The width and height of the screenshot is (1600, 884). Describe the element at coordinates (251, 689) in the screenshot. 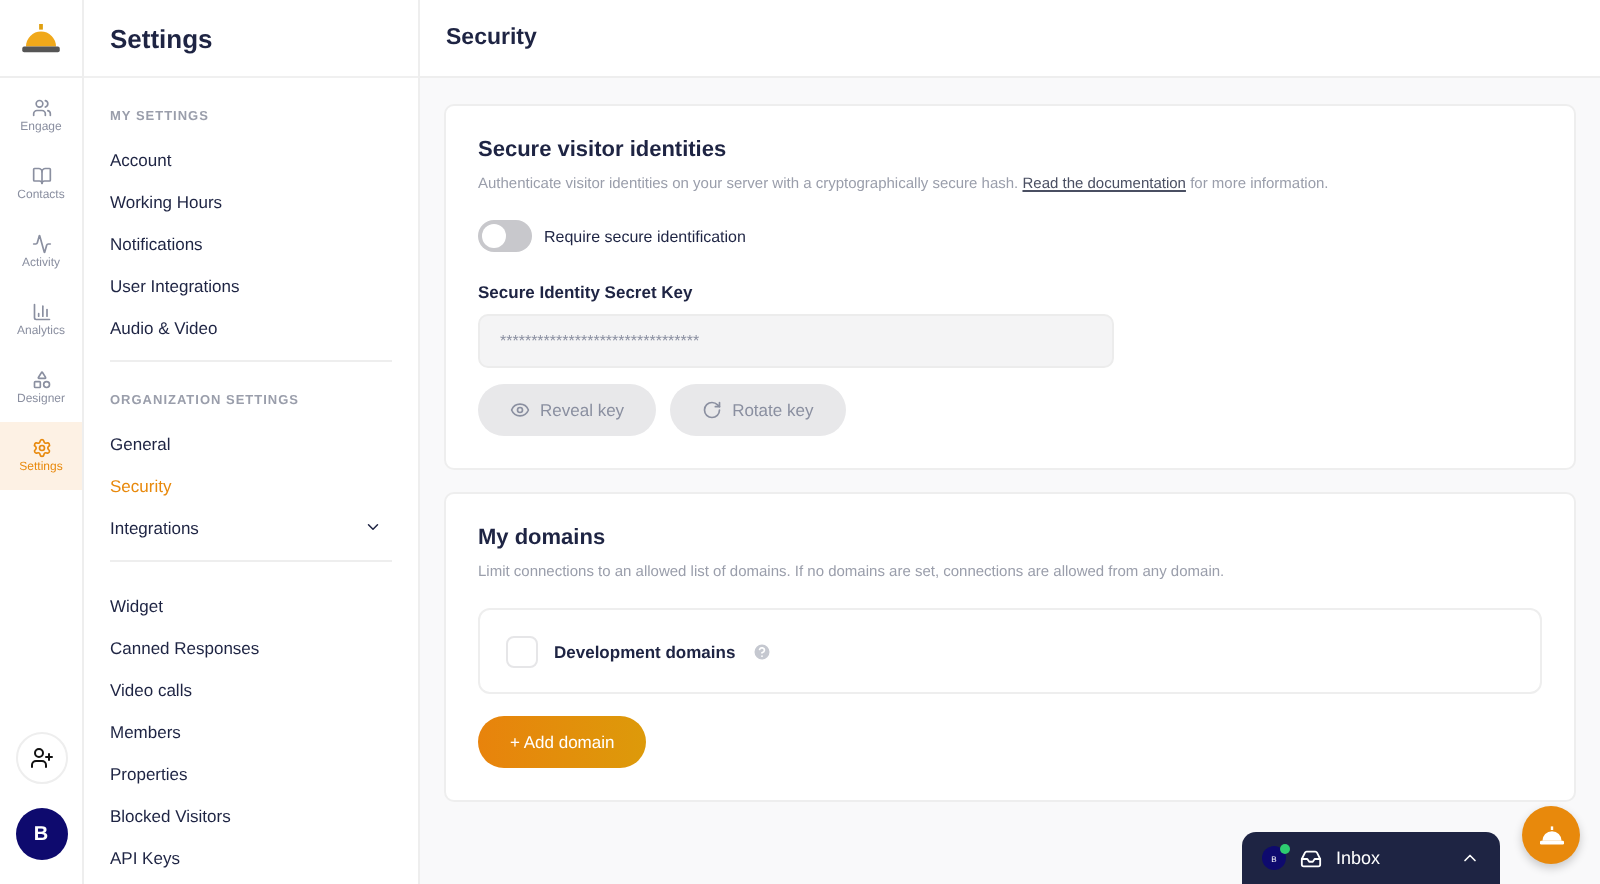

I see `nav-item: Video calls` at that location.